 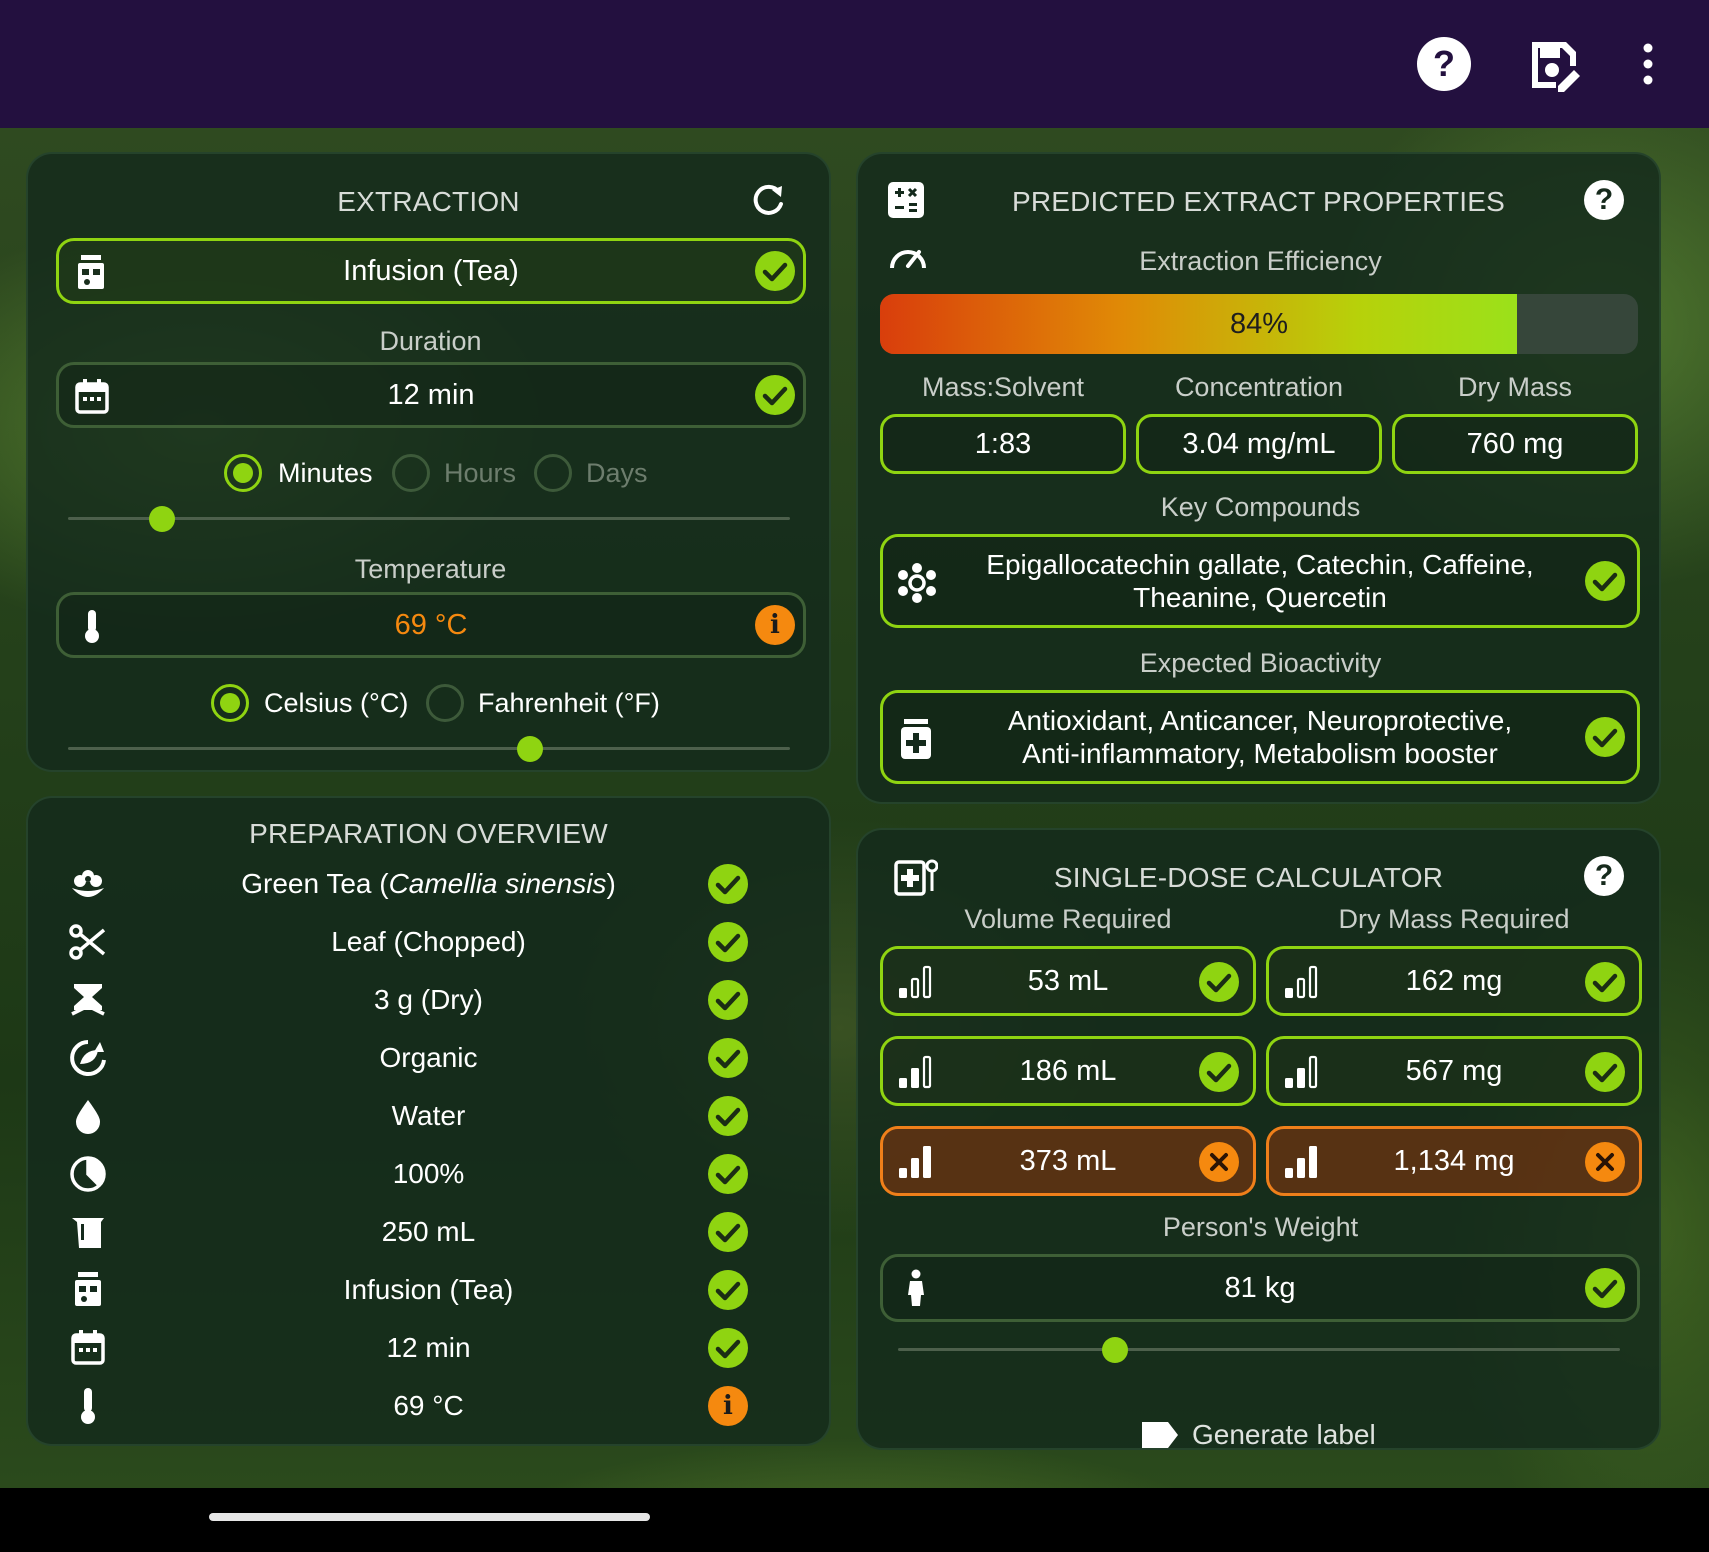 What do you see at coordinates (1454, 919) in the screenshot?
I see `mass-required-label: Dry Mass Required` at bounding box center [1454, 919].